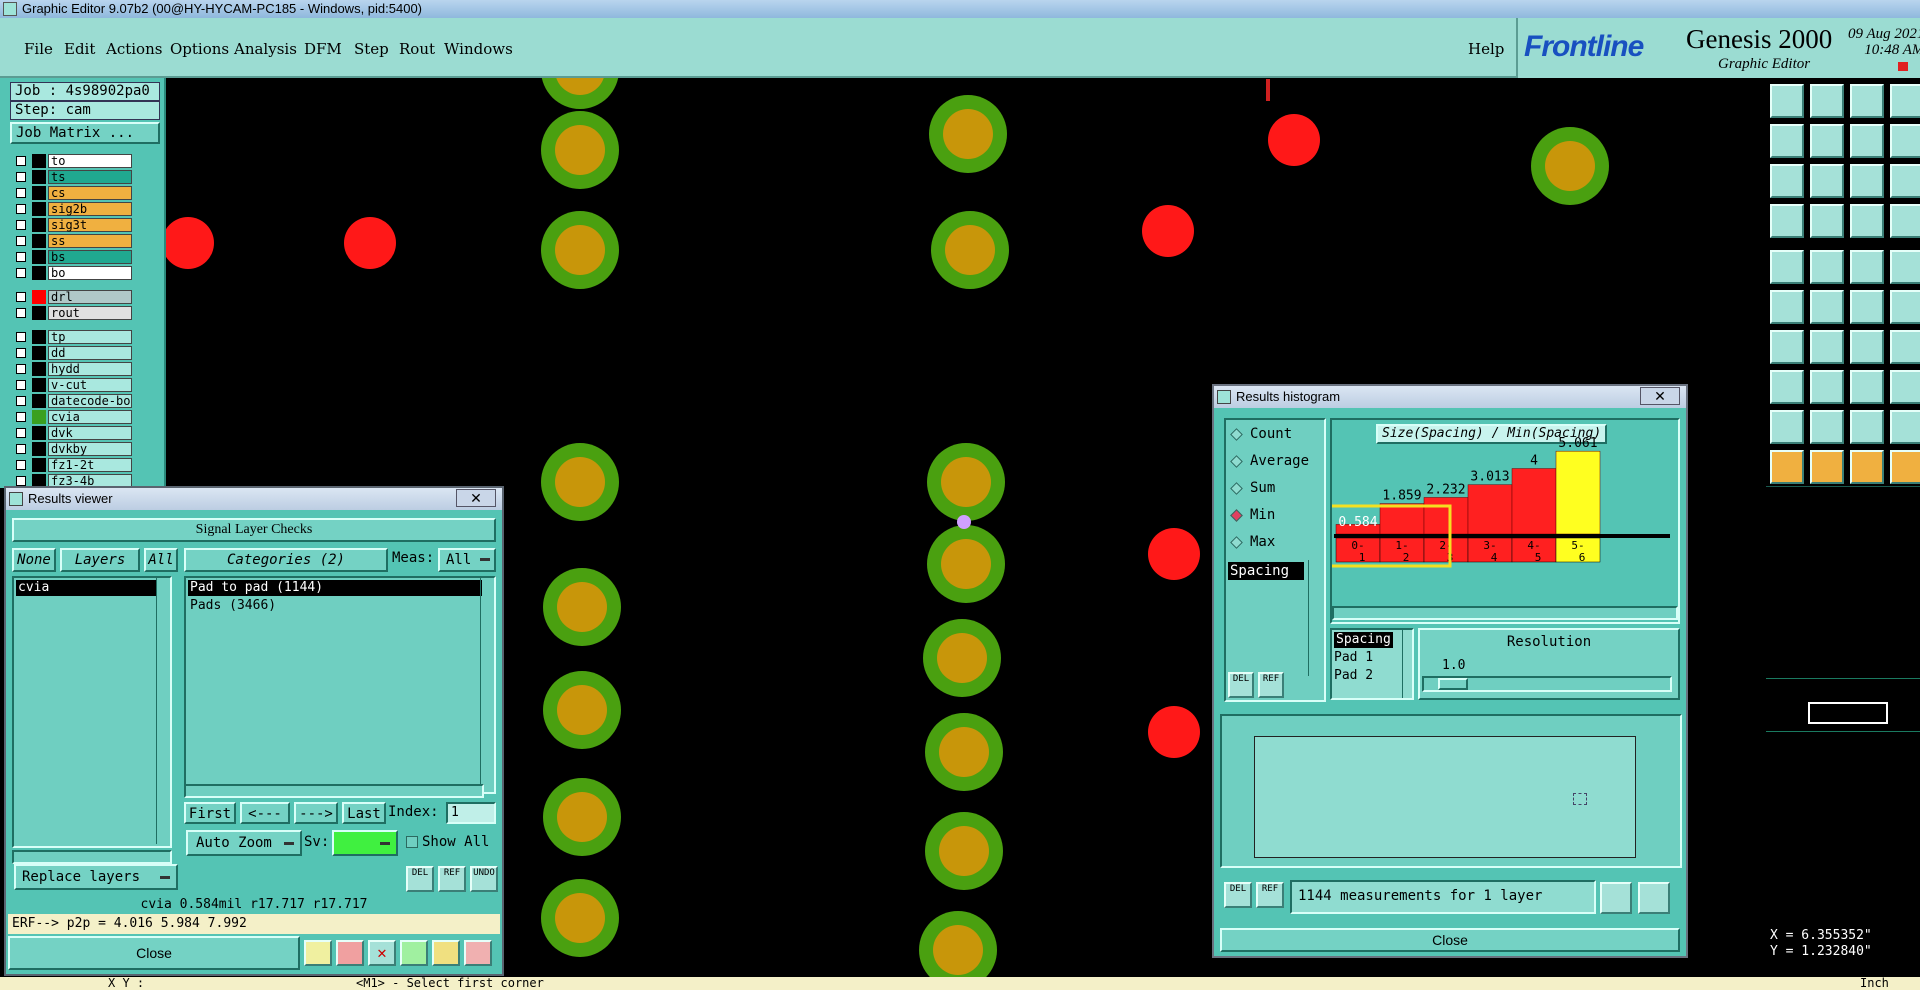 Image resolution: width=1920 pixels, height=990 pixels. What do you see at coordinates (1827, 141) in the screenshot?
I see `filter-right-icon` at bounding box center [1827, 141].